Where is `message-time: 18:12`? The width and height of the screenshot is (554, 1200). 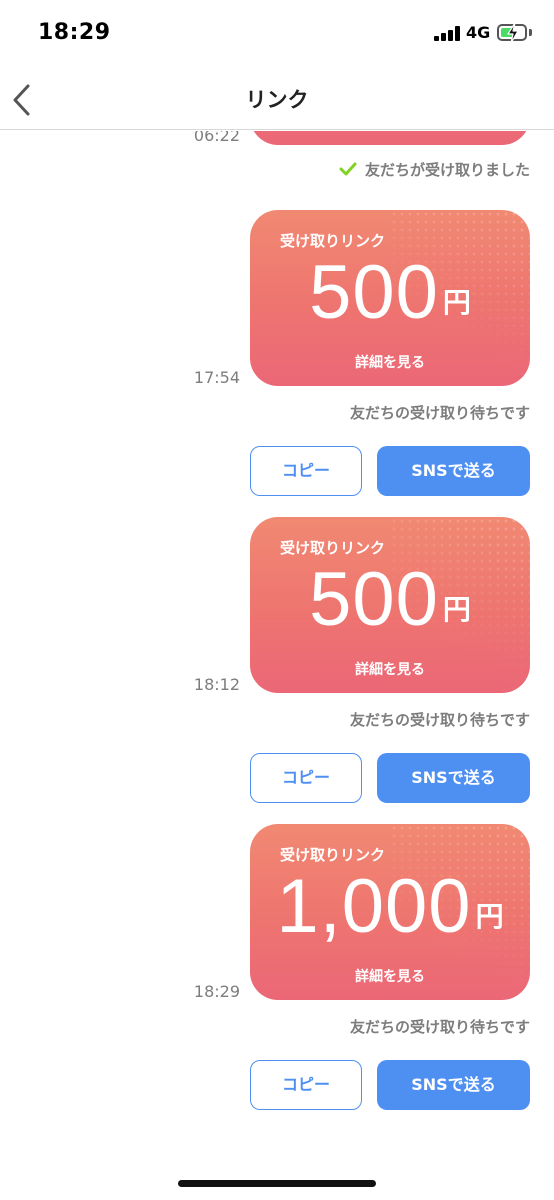
message-time: 18:12 is located at coordinates (216, 684).